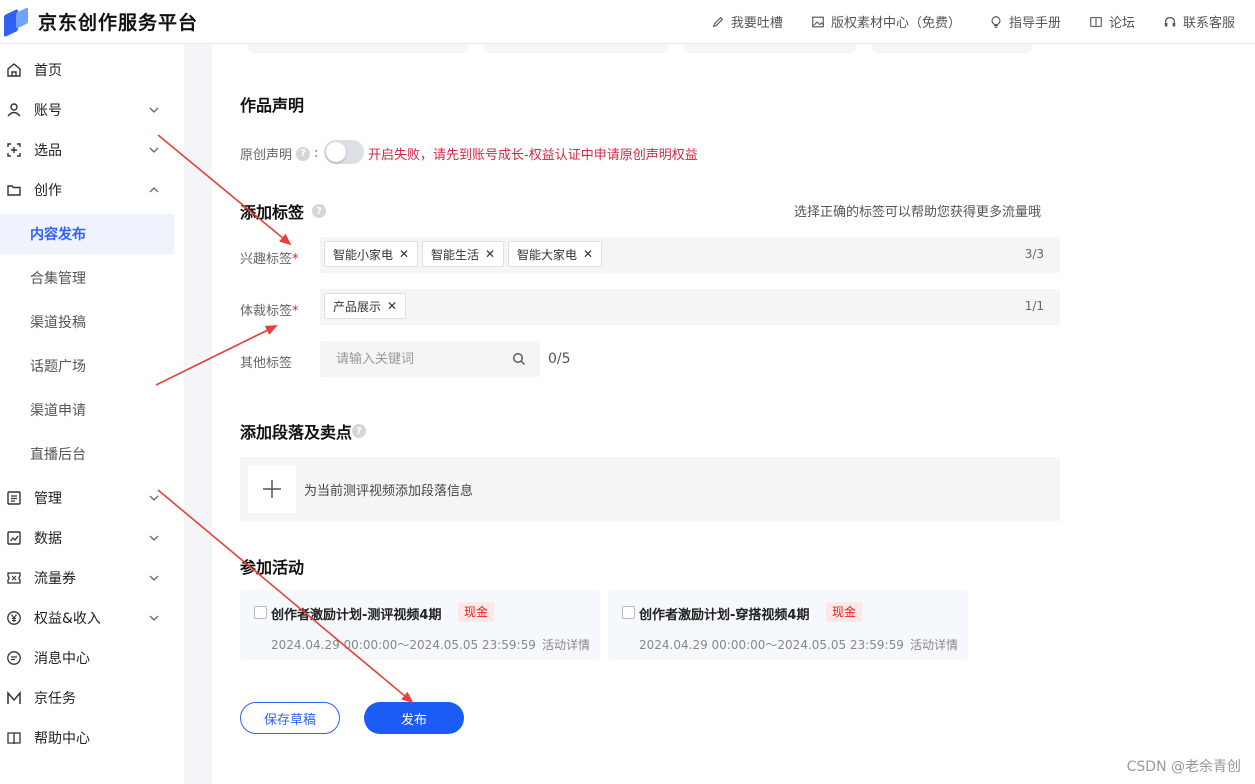  Describe the element at coordinates (690, 255) in the screenshot. I see `interest-tags-box: 智能小家电 ✕ 智能生活 ✕ 智能大家电 ✕ 3/3` at that location.